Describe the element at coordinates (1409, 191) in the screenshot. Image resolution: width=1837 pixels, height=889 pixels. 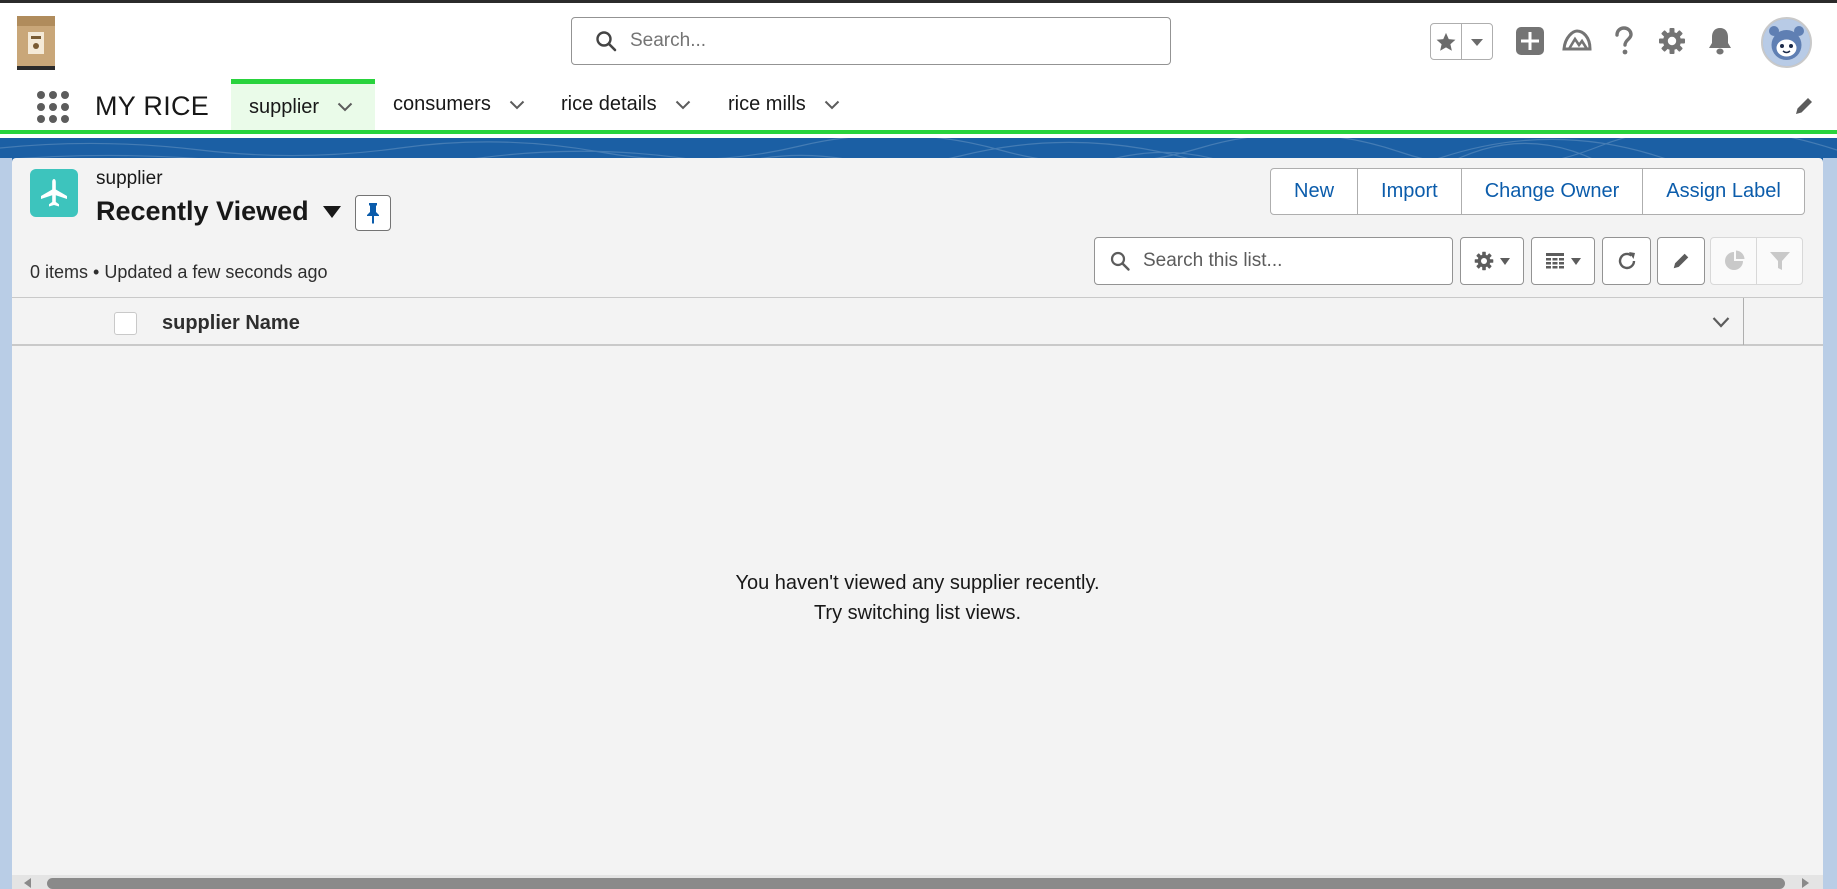
I see `import-button: Import` at that location.